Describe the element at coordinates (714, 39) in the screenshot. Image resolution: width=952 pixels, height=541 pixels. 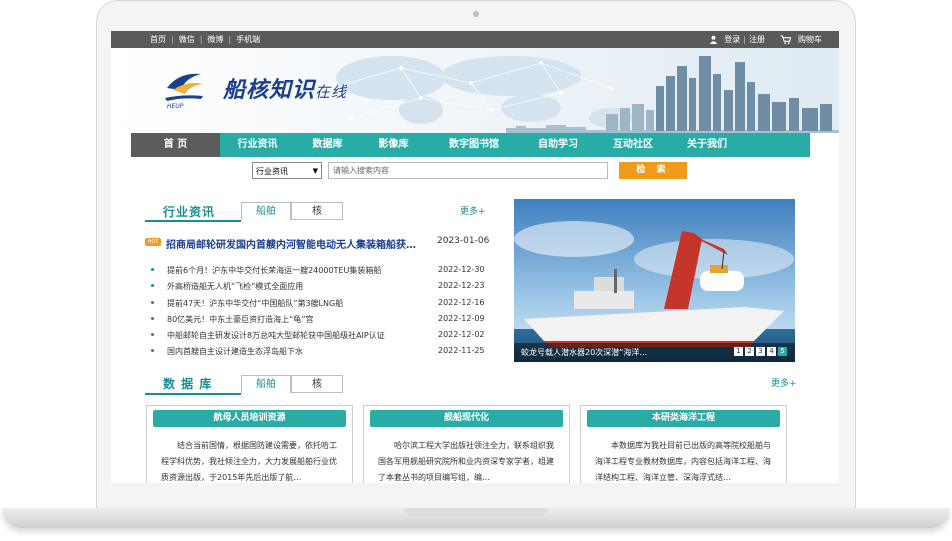
I see `user-icon` at that location.